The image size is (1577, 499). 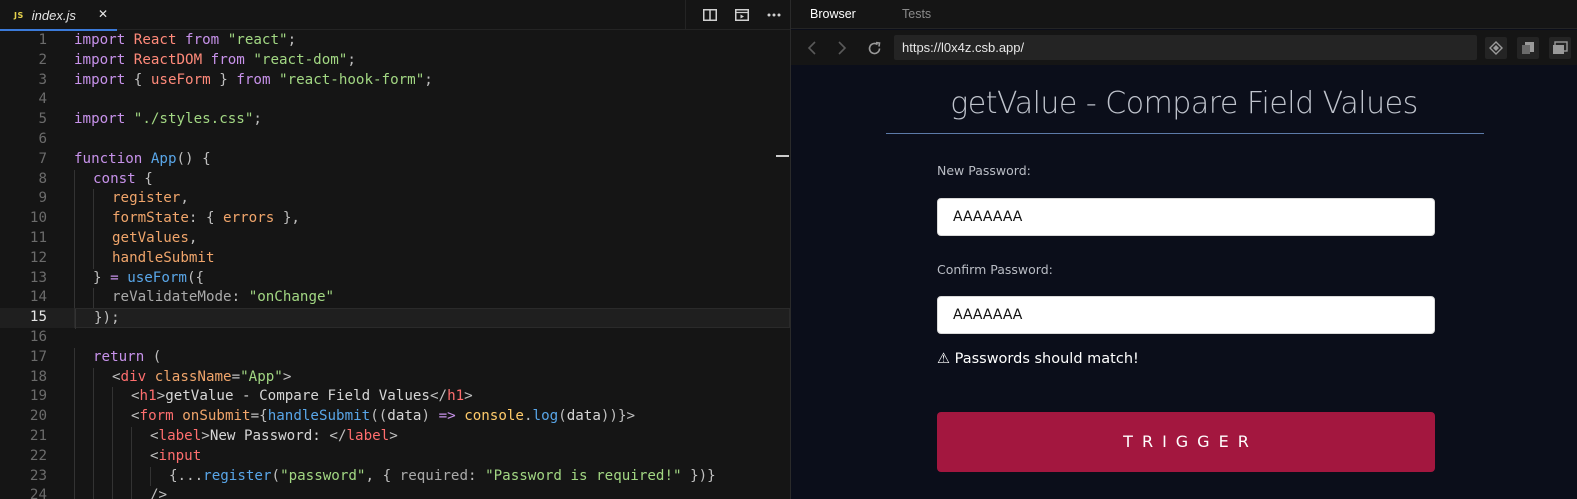 What do you see at coordinates (276, 475) in the screenshot?
I see `code-token: (` at bounding box center [276, 475].